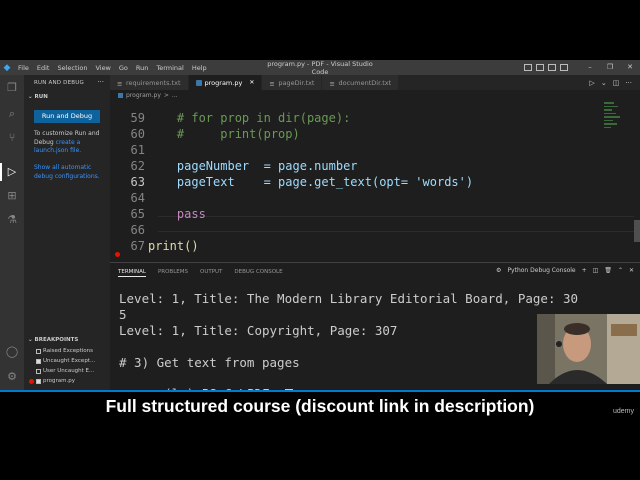  I want to click on sidebar-header: RUN AND DEBUG, so click(59, 83).